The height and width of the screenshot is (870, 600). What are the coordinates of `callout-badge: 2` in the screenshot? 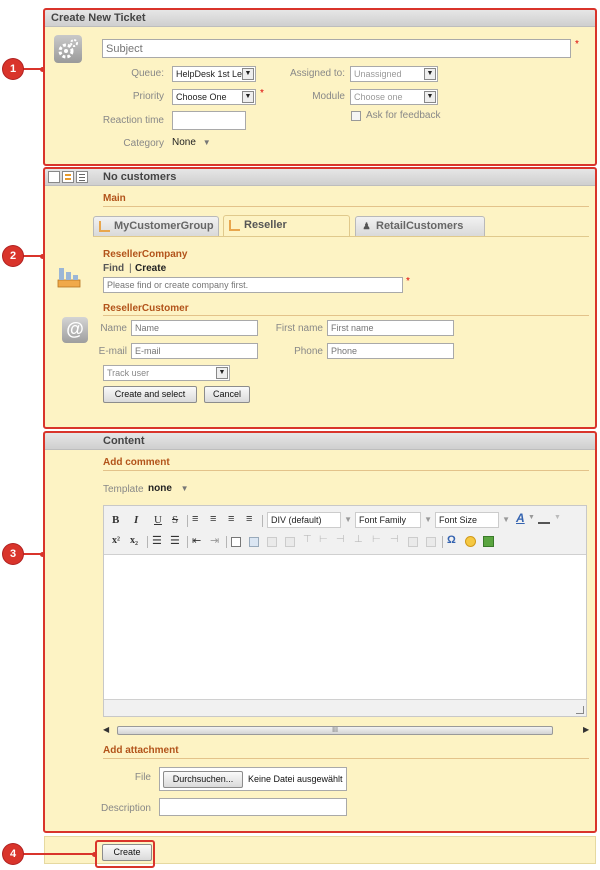 It's located at (13, 256).